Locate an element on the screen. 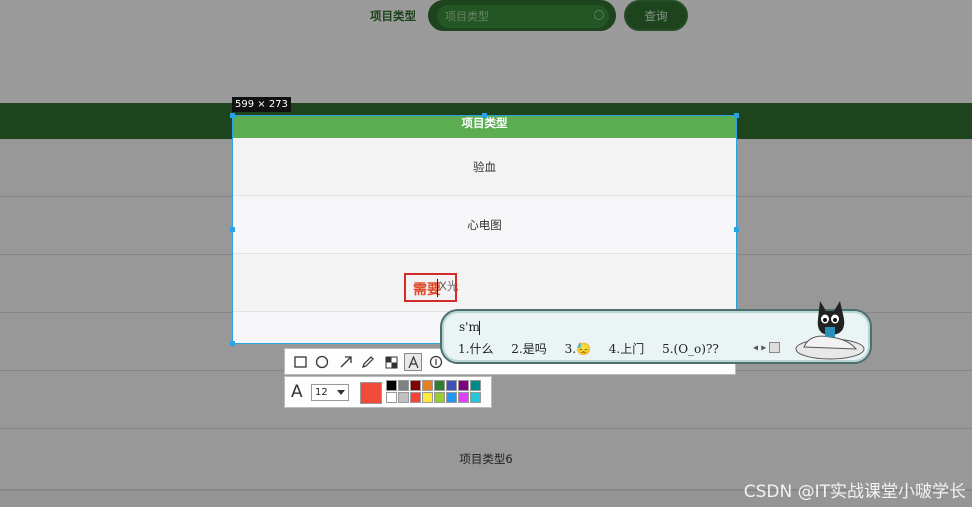  ime-candidate: 3.😓 is located at coordinates (578, 349).